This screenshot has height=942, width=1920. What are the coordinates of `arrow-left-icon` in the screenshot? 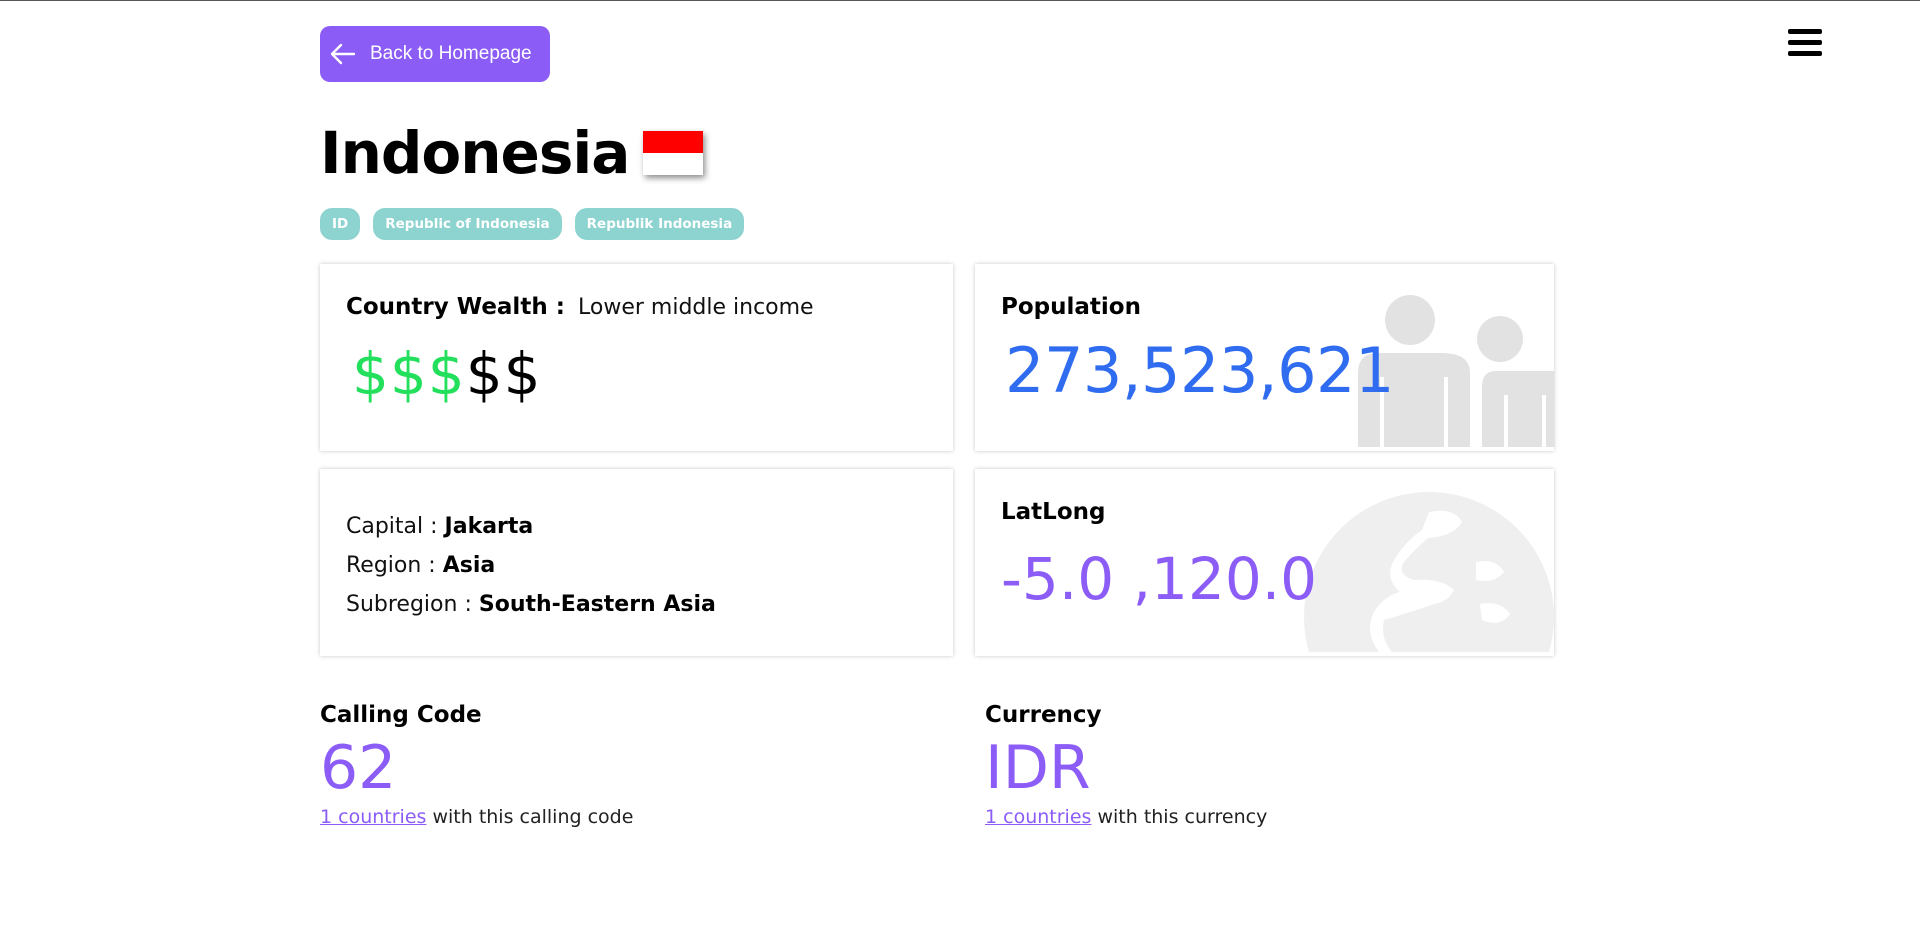 It's located at (343, 54).